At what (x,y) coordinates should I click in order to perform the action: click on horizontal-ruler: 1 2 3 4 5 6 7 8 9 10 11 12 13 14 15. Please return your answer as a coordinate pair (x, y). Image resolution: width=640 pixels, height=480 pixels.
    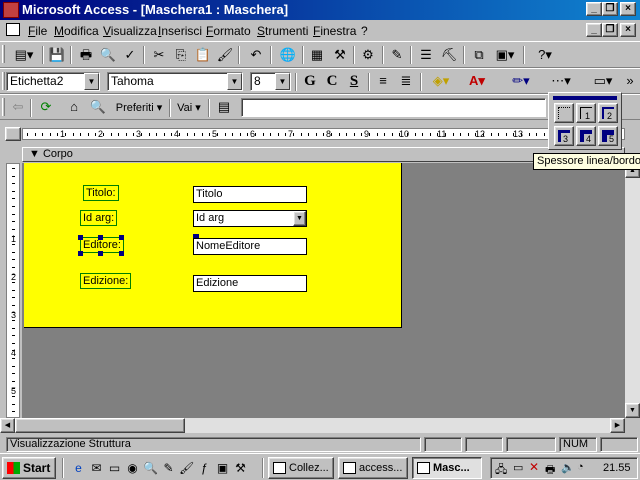
    Looking at the image, I should click on (323, 134).